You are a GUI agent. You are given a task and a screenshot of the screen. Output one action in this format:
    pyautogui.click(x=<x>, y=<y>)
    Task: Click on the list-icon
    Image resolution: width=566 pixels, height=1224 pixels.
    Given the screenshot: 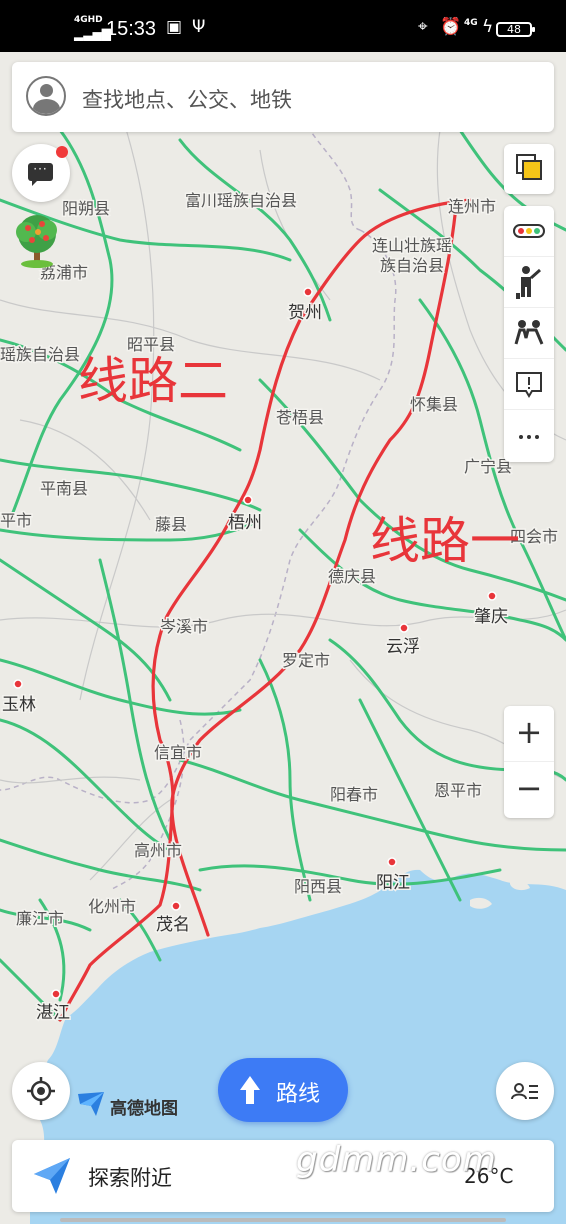 What is the action you would take?
    pyautogui.click(x=524, y=1091)
    